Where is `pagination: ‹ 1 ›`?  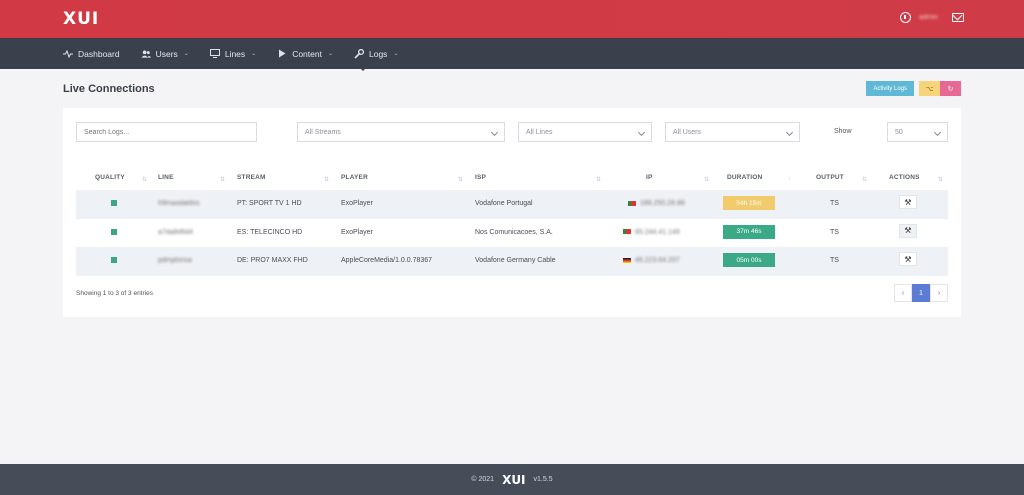
pagination: ‹ 1 › is located at coordinates (921, 293).